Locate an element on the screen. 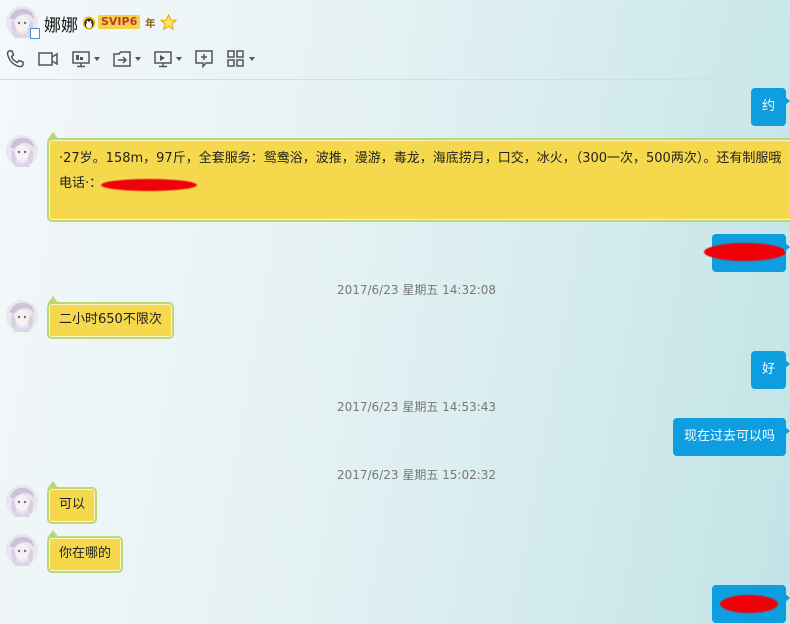 Image resolution: width=790 pixels, height=624 pixels. message-text: 二小时650不限次 is located at coordinates (110, 319).